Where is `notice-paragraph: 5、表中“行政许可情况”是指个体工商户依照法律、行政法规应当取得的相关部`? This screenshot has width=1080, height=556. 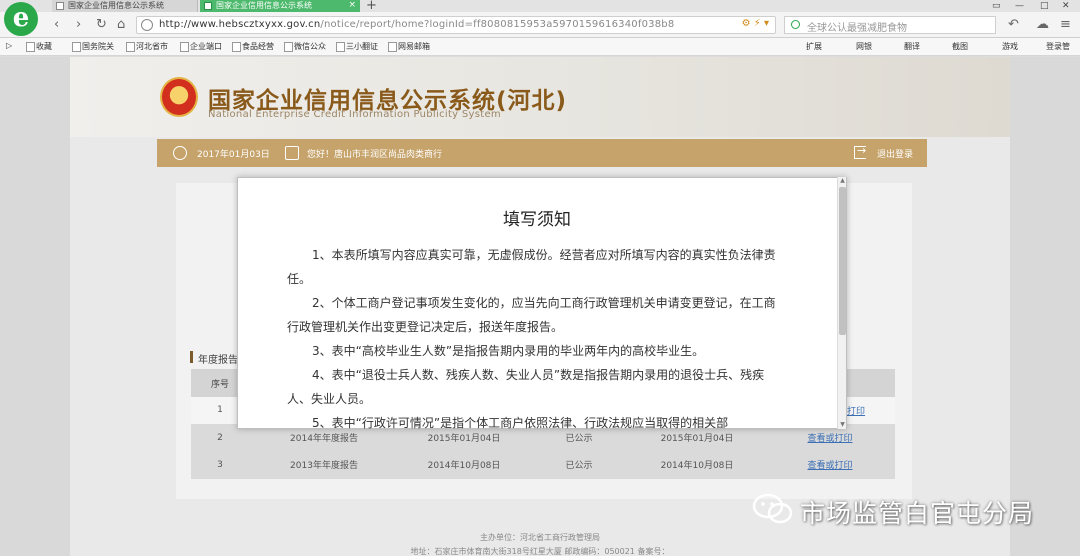
notice-paragraph: 5、表中“行政许可情况”是指个体工商户依照法律、行政法规应当取得的相关部 is located at coordinates (520, 422).